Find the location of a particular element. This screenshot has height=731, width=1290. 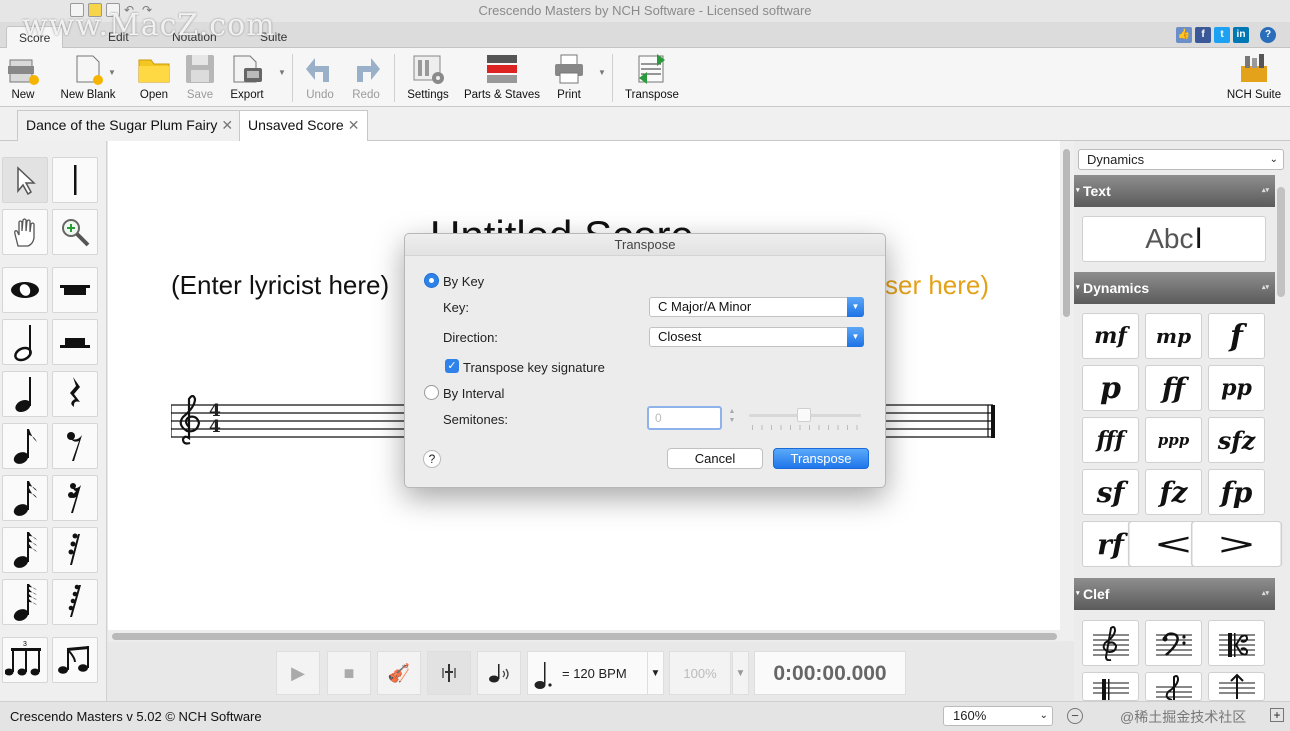

quarter-rest-icon is located at coordinates (75, 394).